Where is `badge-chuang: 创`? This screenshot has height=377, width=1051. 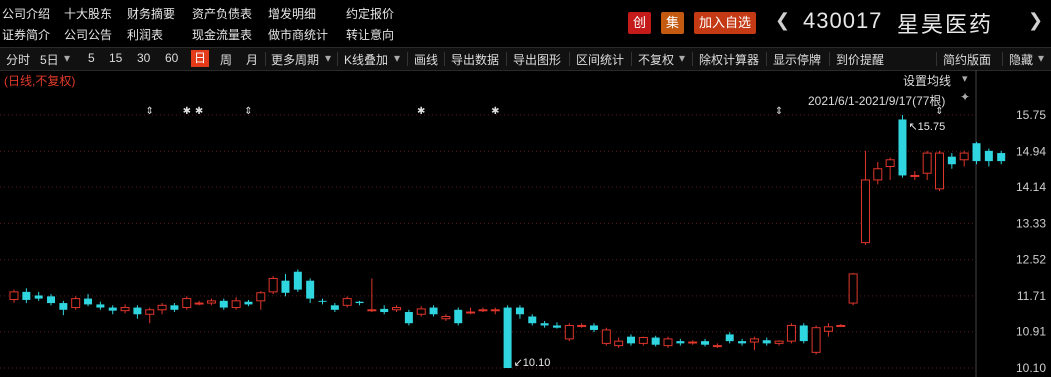
badge-chuang: 创 is located at coordinates (640, 23).